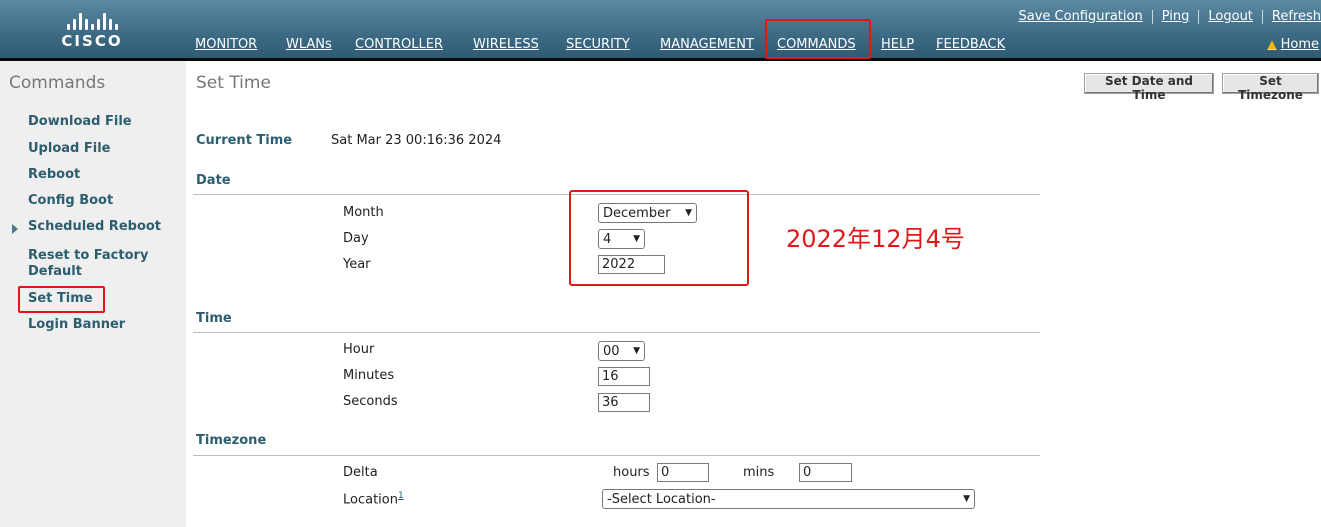 Image resolution: width=1321 pixels, height=527 pixels. What do you see at coordinates (231, 440) in the screenshot?
I see `timezone-section-heading: Timezone` at bounding box center [231, 440].